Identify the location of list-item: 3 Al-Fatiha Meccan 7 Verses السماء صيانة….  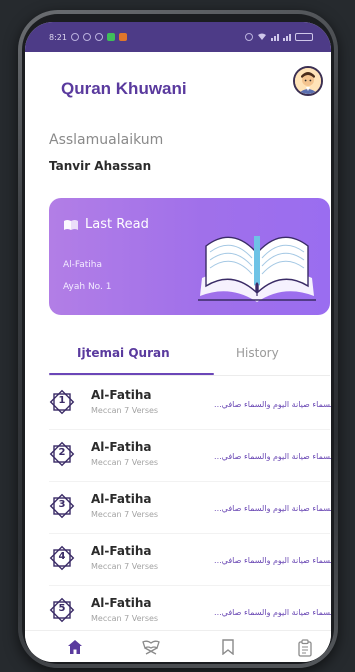
(178, 508).